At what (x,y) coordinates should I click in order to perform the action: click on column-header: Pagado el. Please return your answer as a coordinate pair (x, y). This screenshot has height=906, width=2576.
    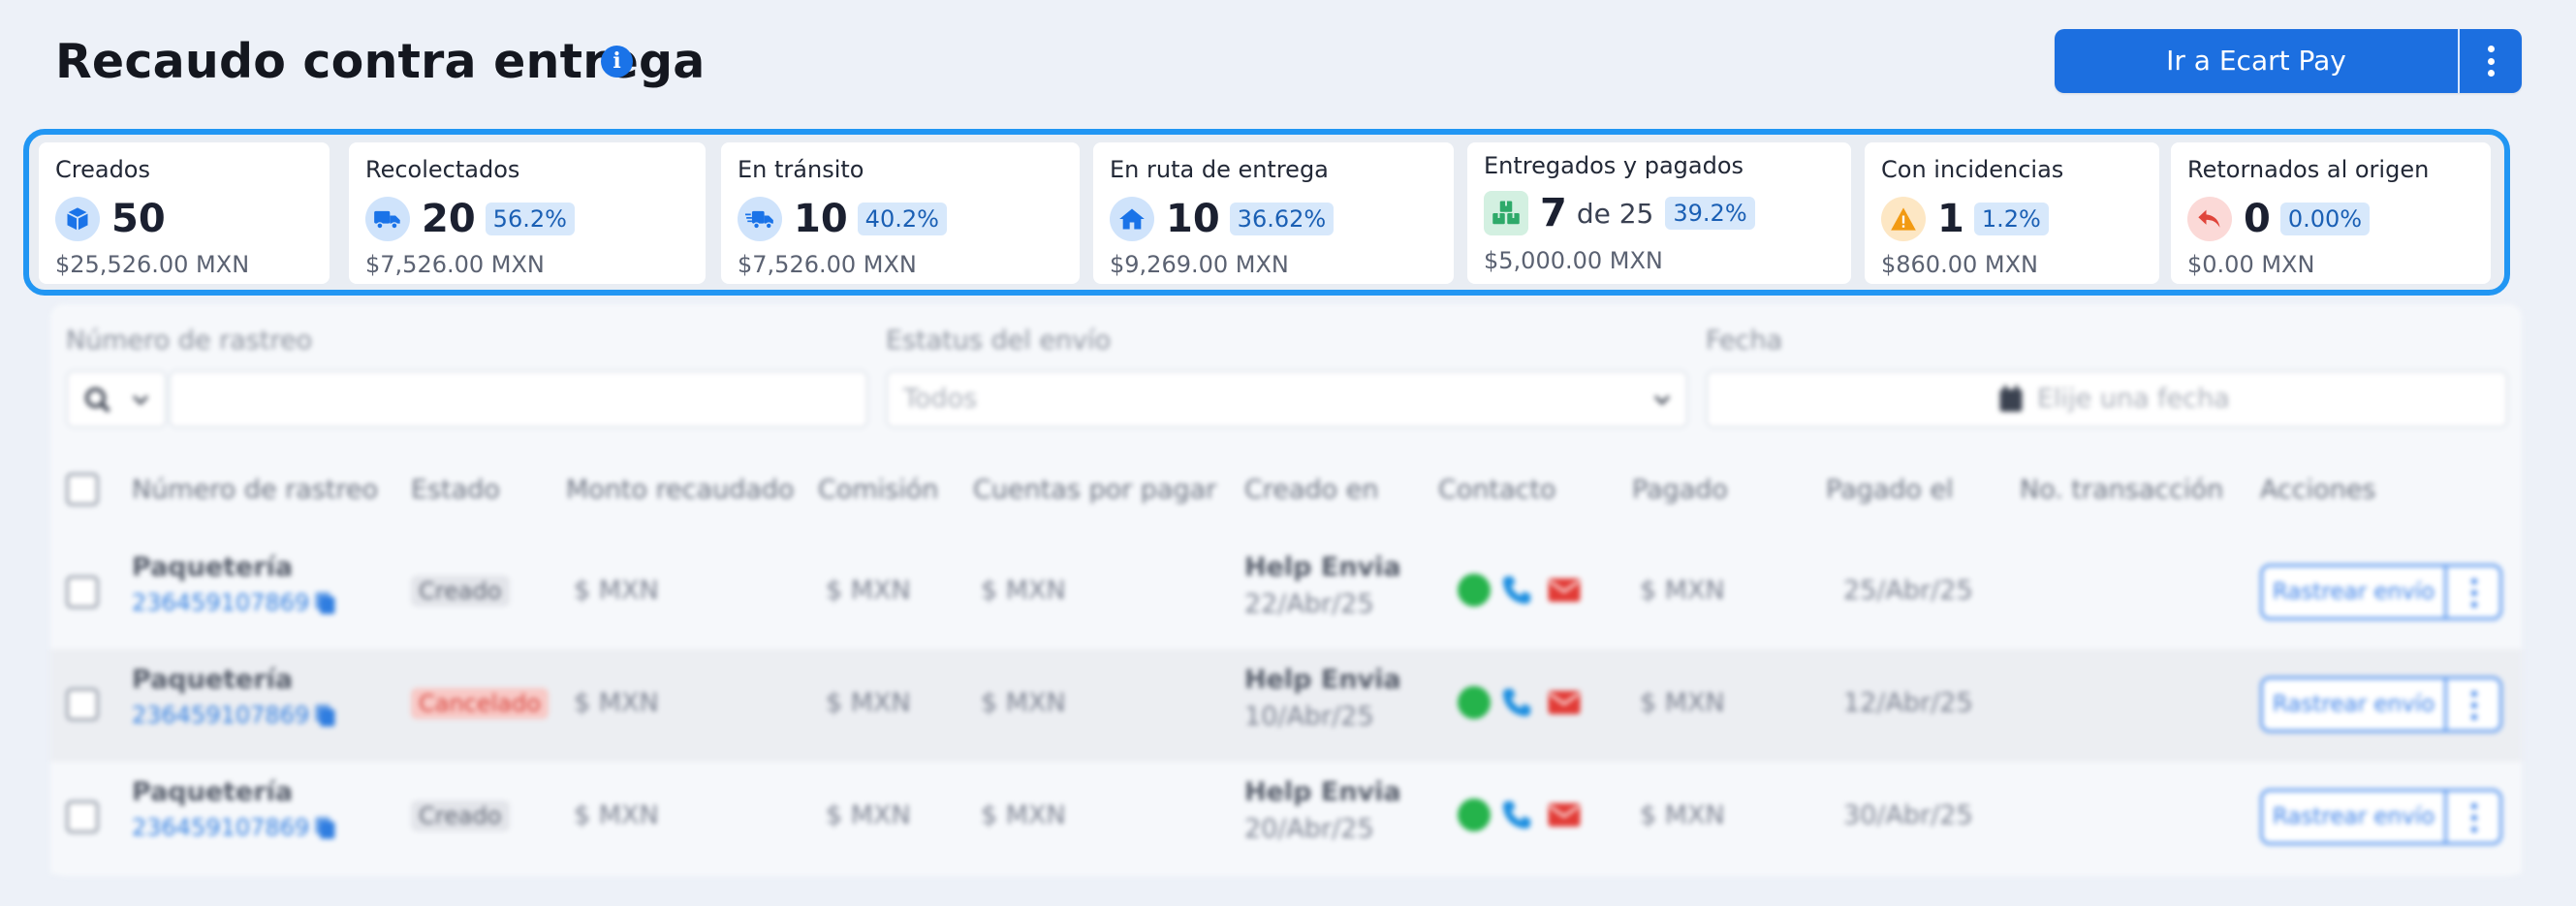
    Looking at the image, I should click on (1890, 490).